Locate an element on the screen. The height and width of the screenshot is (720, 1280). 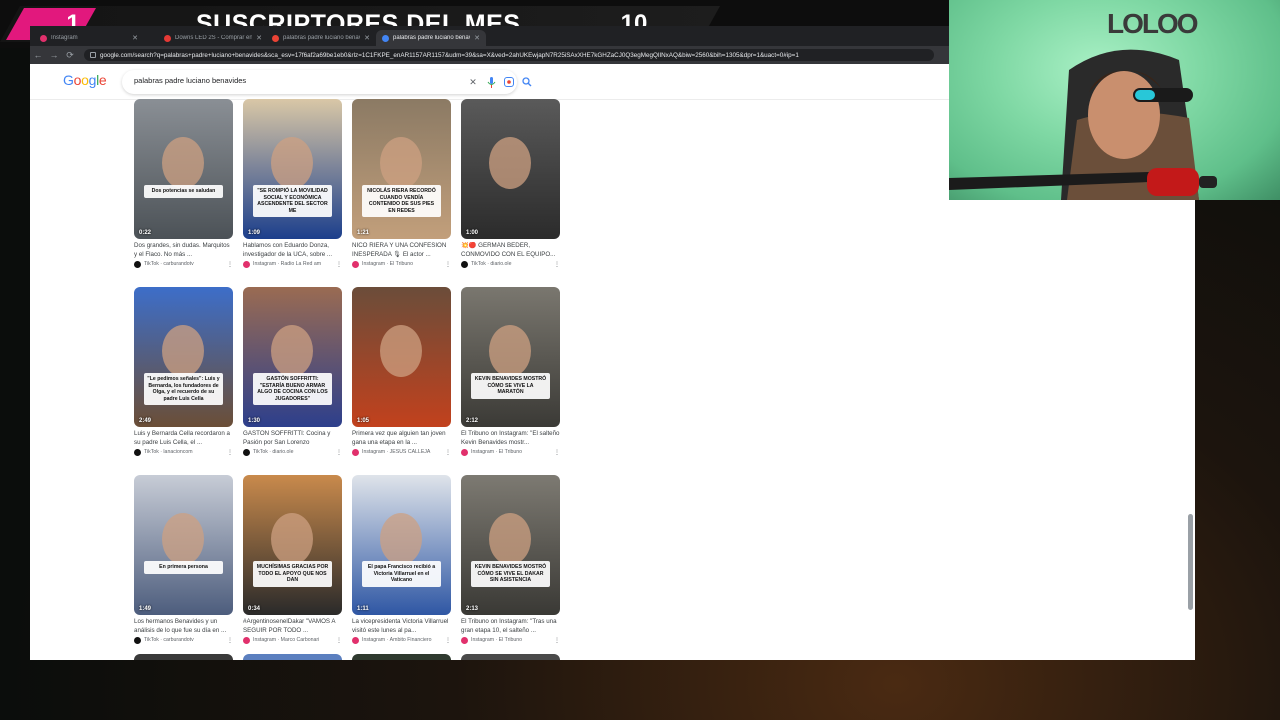
result-source: TikTok · carburandotv ⋮ is located at coordinates (183, 640).